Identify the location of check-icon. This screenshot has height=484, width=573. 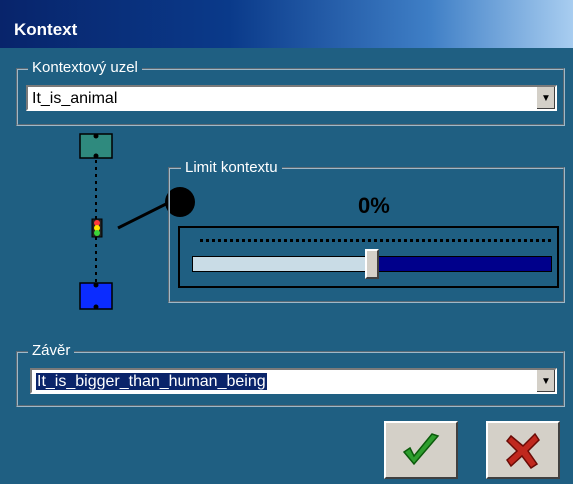
(421, 449).